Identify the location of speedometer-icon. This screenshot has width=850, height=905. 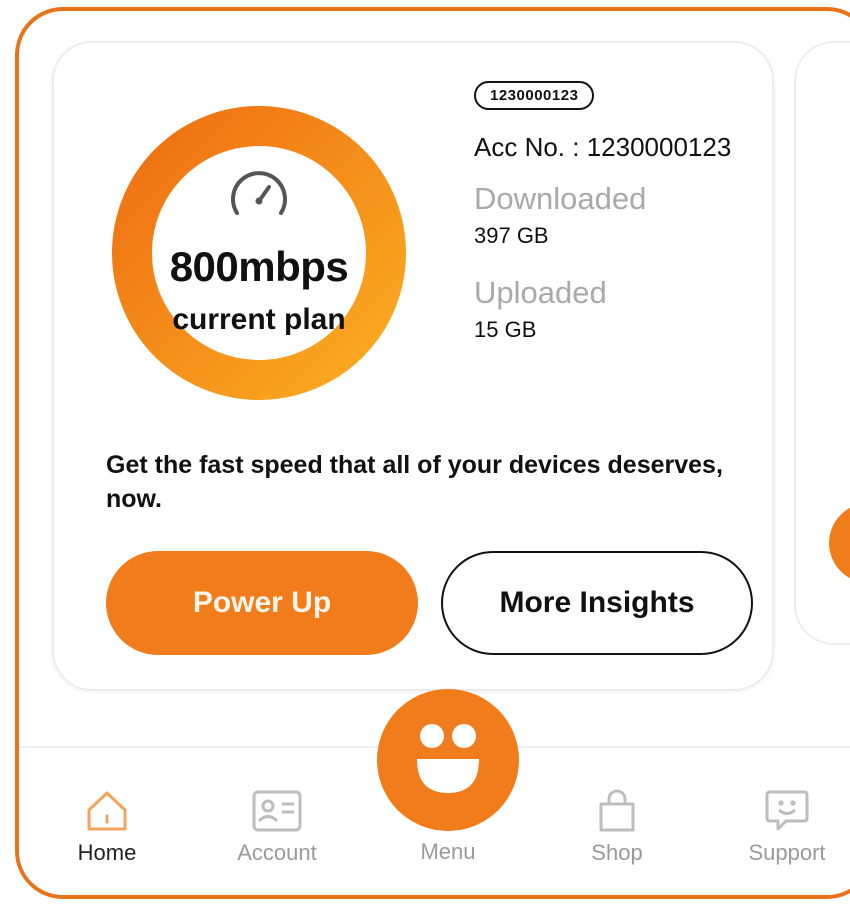
(259, 193).